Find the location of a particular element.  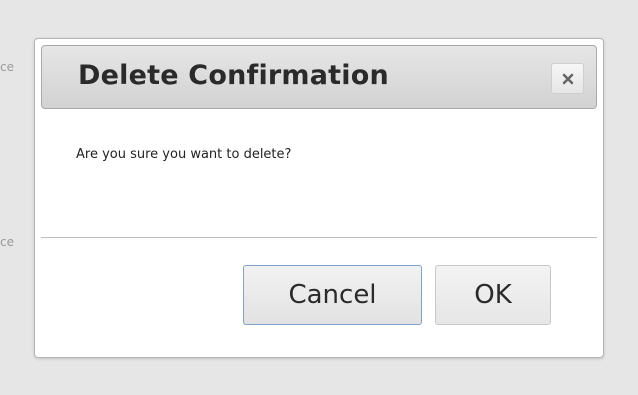

dialog-message: Are you sure you want to delete? is located at coordinates (184, 154).